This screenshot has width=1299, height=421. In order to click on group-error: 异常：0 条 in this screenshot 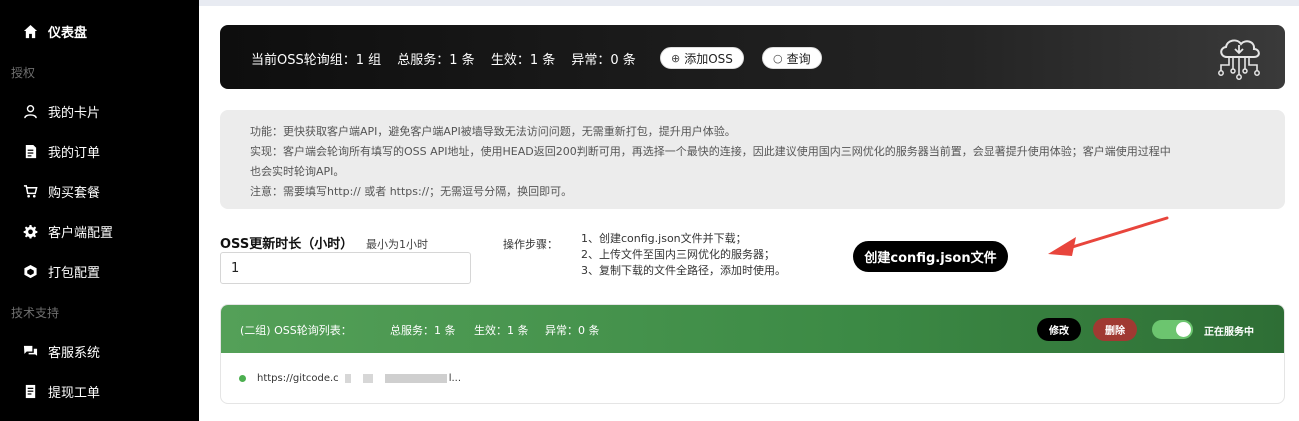, I will do `click(572, 330)`.